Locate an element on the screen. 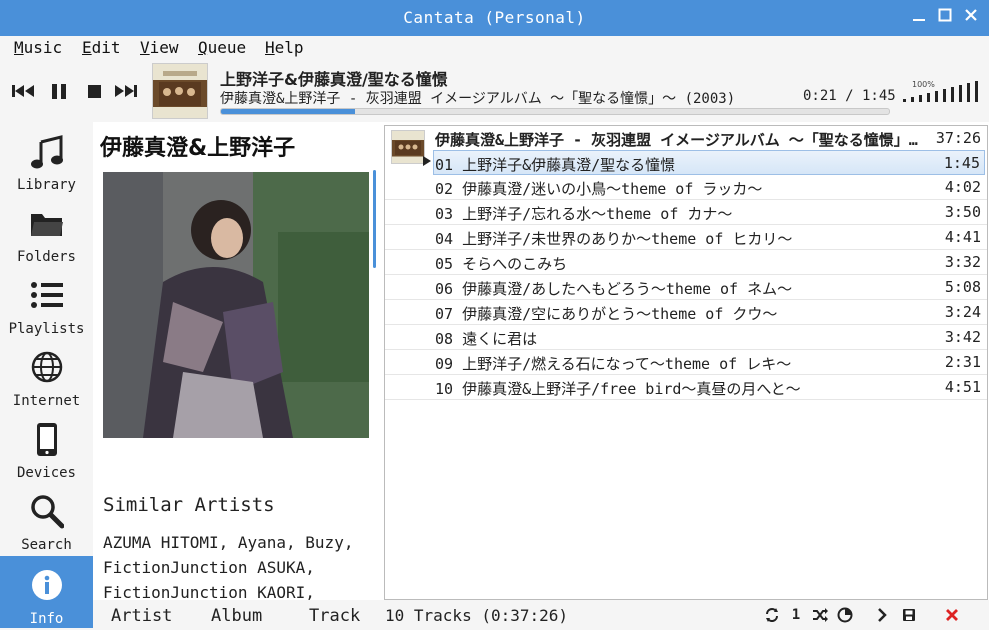 This screenshot has height=630, width=989. sidebar-item-label: Internet is located at coordinates (46, 401).